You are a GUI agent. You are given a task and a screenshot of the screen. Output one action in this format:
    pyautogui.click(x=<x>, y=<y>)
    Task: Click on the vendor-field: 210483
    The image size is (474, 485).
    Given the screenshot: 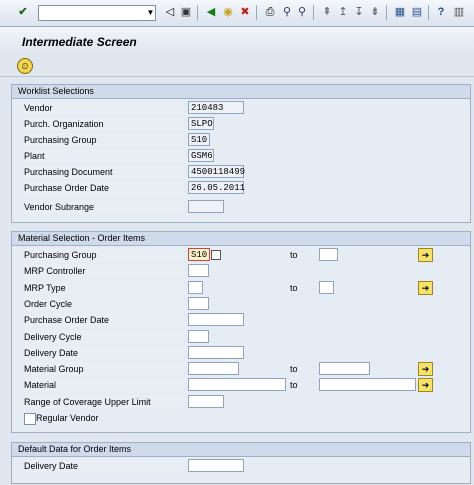 What is the action you would take?
    pyautogui.click(x=216, y=107)
    